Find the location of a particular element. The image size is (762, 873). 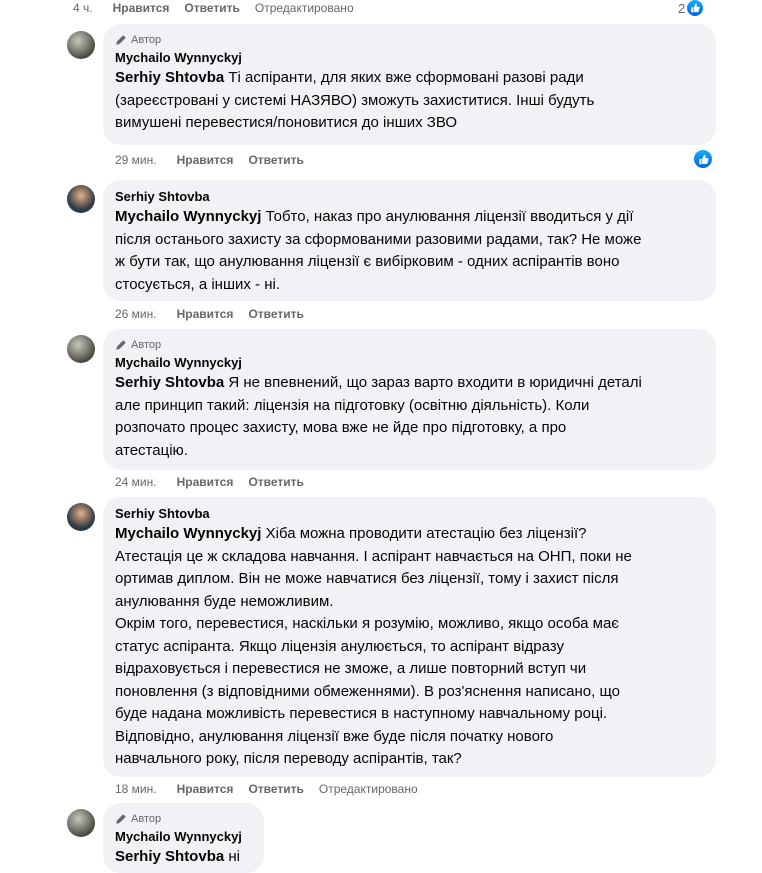

reaction-count: 2 is located at coordinates (691, 8).